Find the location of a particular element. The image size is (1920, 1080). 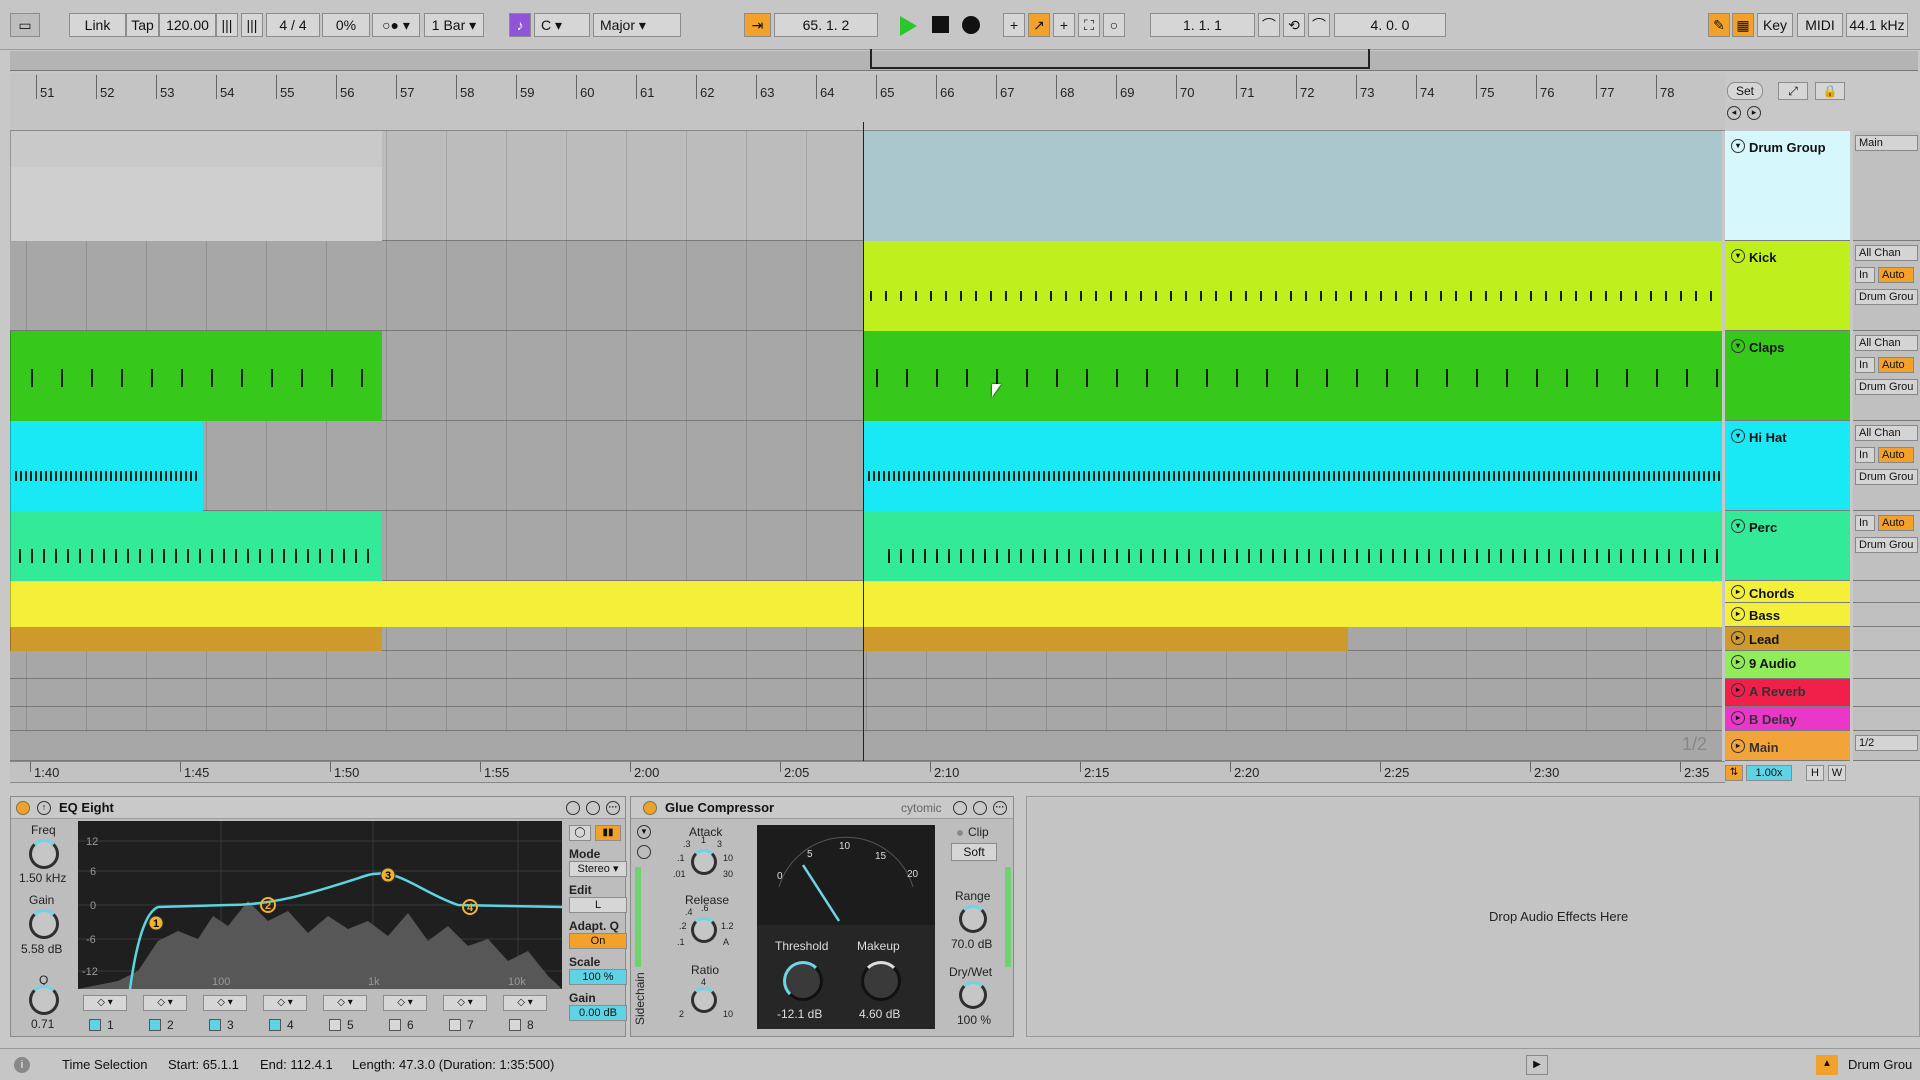

overdub-icon: + is located at coordinates (1014, 25).